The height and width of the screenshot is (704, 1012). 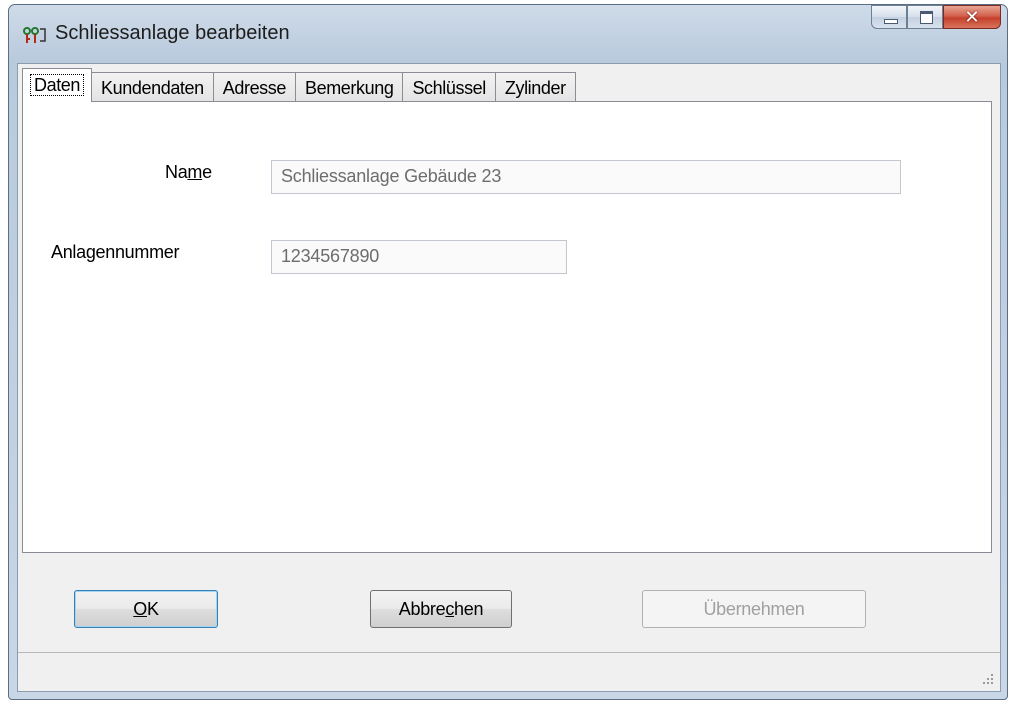 I want to click on name-field: Schliessanlage Gebäude 23, so click(x=586, y=177).